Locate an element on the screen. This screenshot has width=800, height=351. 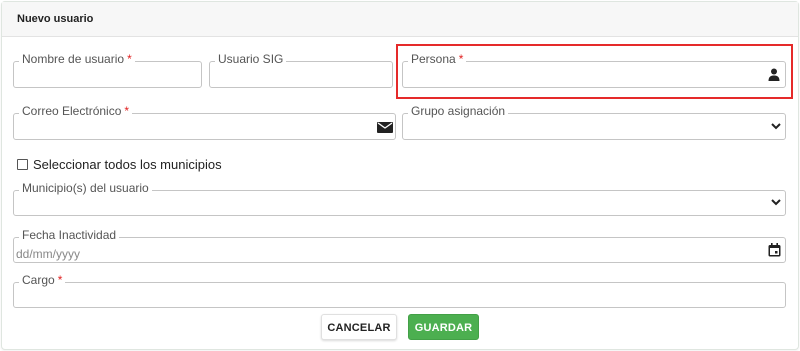
username-label: Nombre de usuario * is located at coordinates (77, 59).